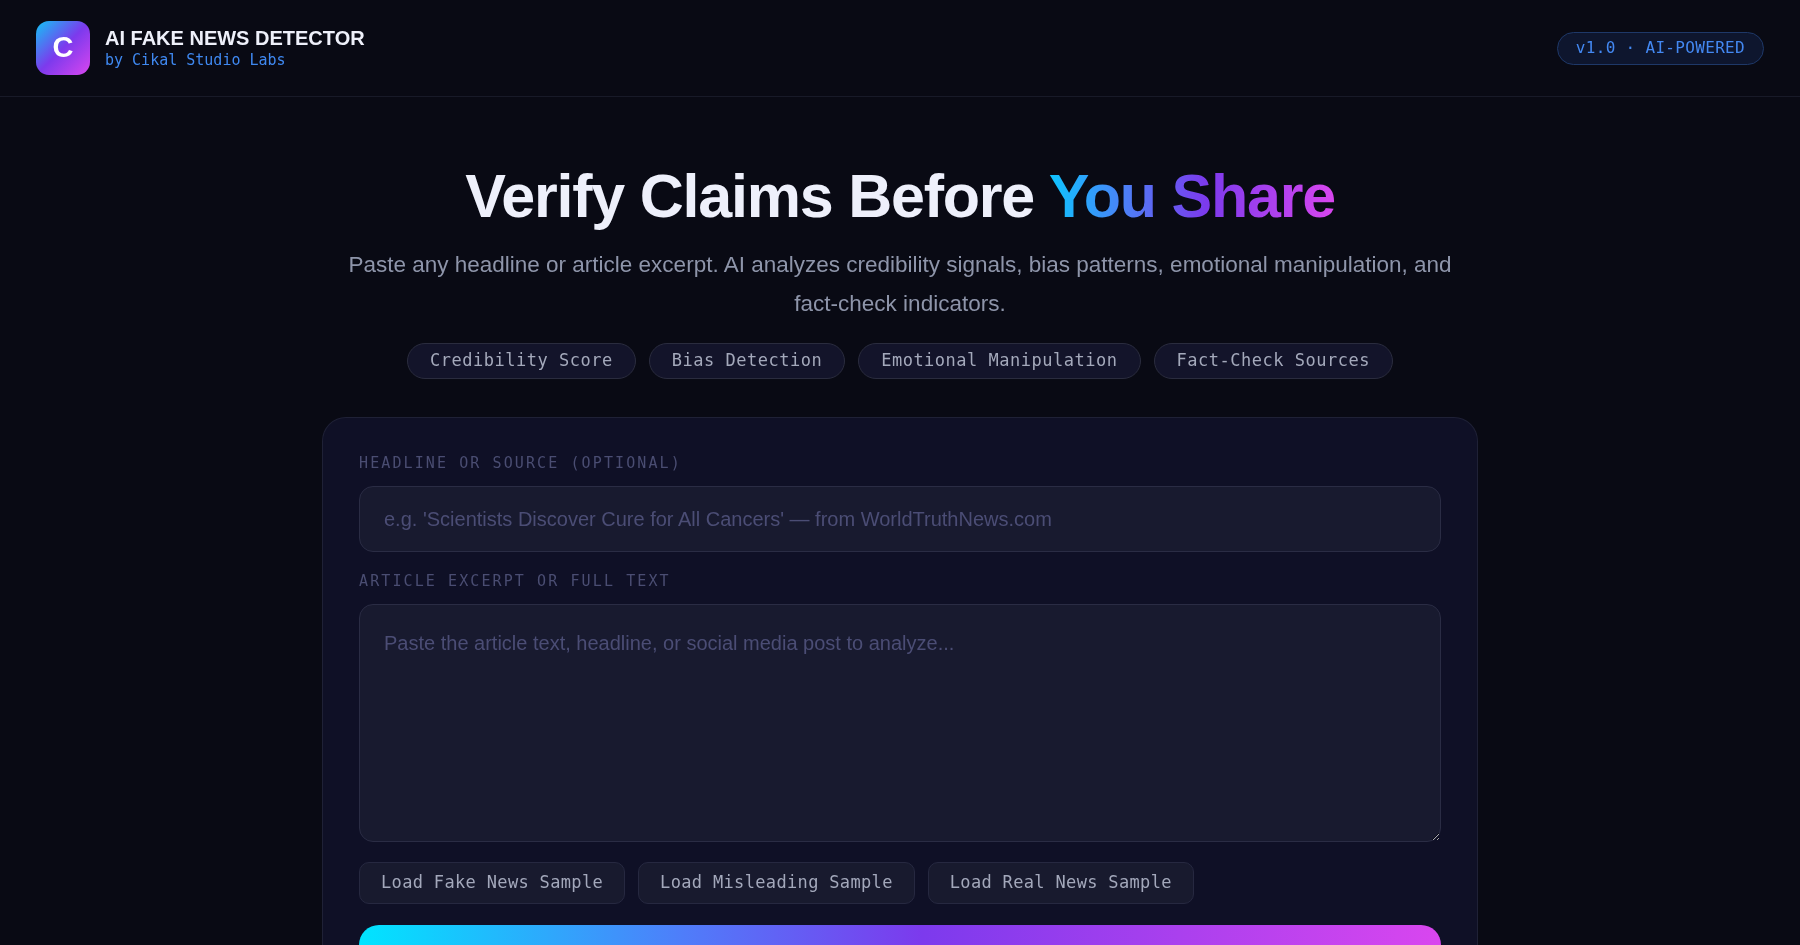 The image size is (1800, 945). What do you see at coordinates (521, 361) in the screenshot?
I see `feature-chip: Credibility Score` at bounding box center [521, 361].